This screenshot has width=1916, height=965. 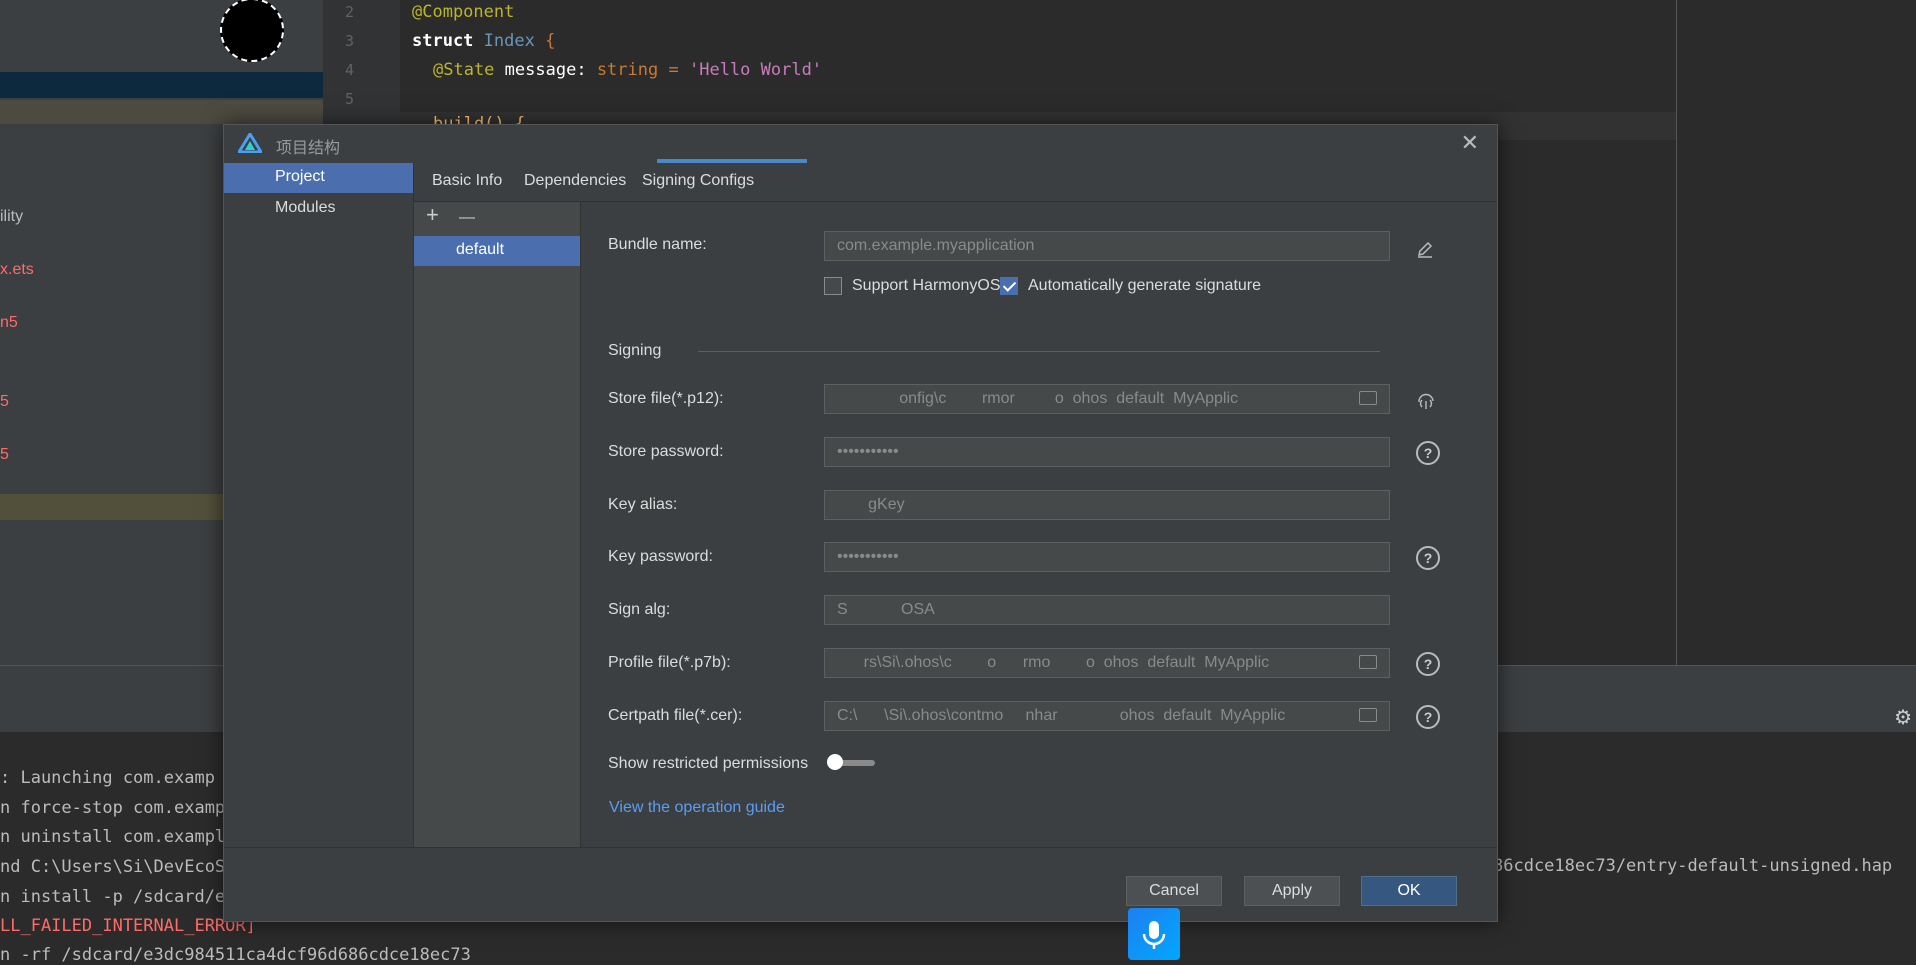 I want to click on support-harmonyos-label: Support HarmonyOS, so click(x=926, y=285).